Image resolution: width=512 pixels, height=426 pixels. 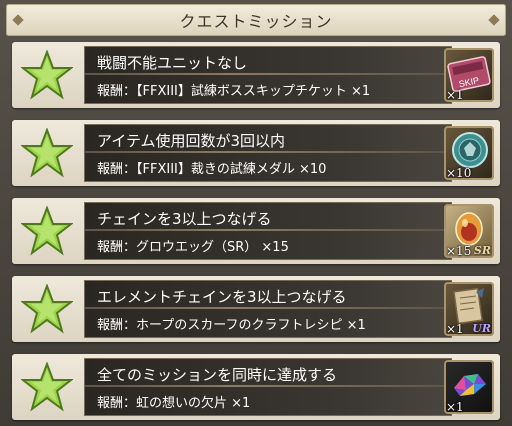 I want to click on craft-recipe-icon: ×1 UR, so click(x=469, y=309).